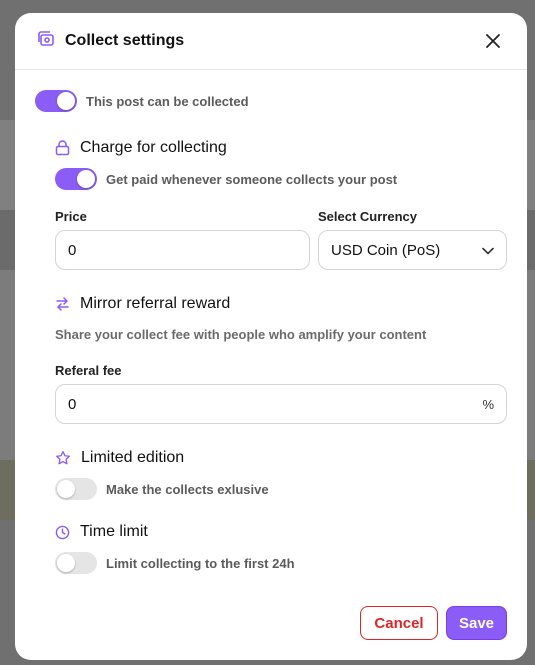 The height and width of the screenshot is (665, 535). Describe the element at coordinates (62, 304) in the screenshot. I see `switch-arrows-icon` at that location.